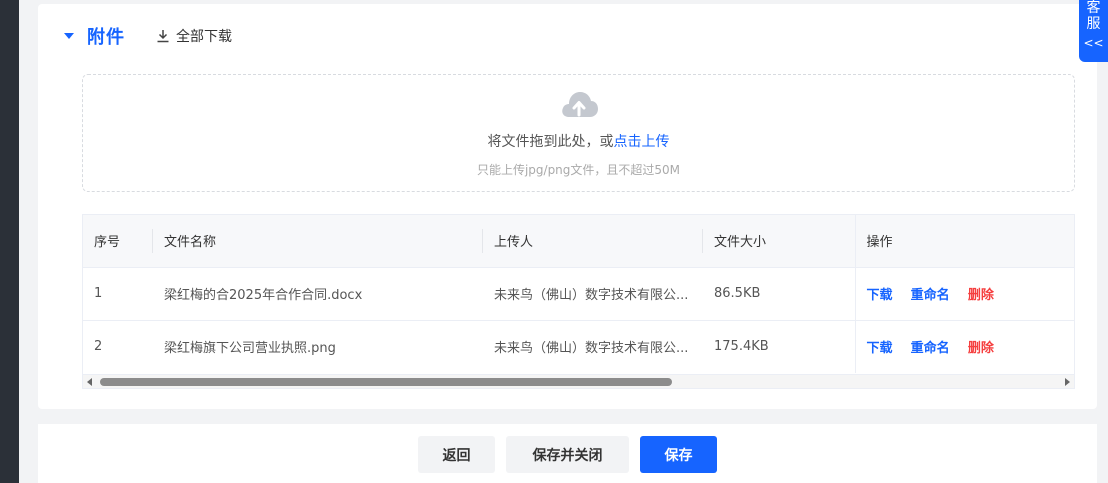 This screenshot has height=483, width=1108. I want to click on header-size: 文件大小, so click(779, 241).